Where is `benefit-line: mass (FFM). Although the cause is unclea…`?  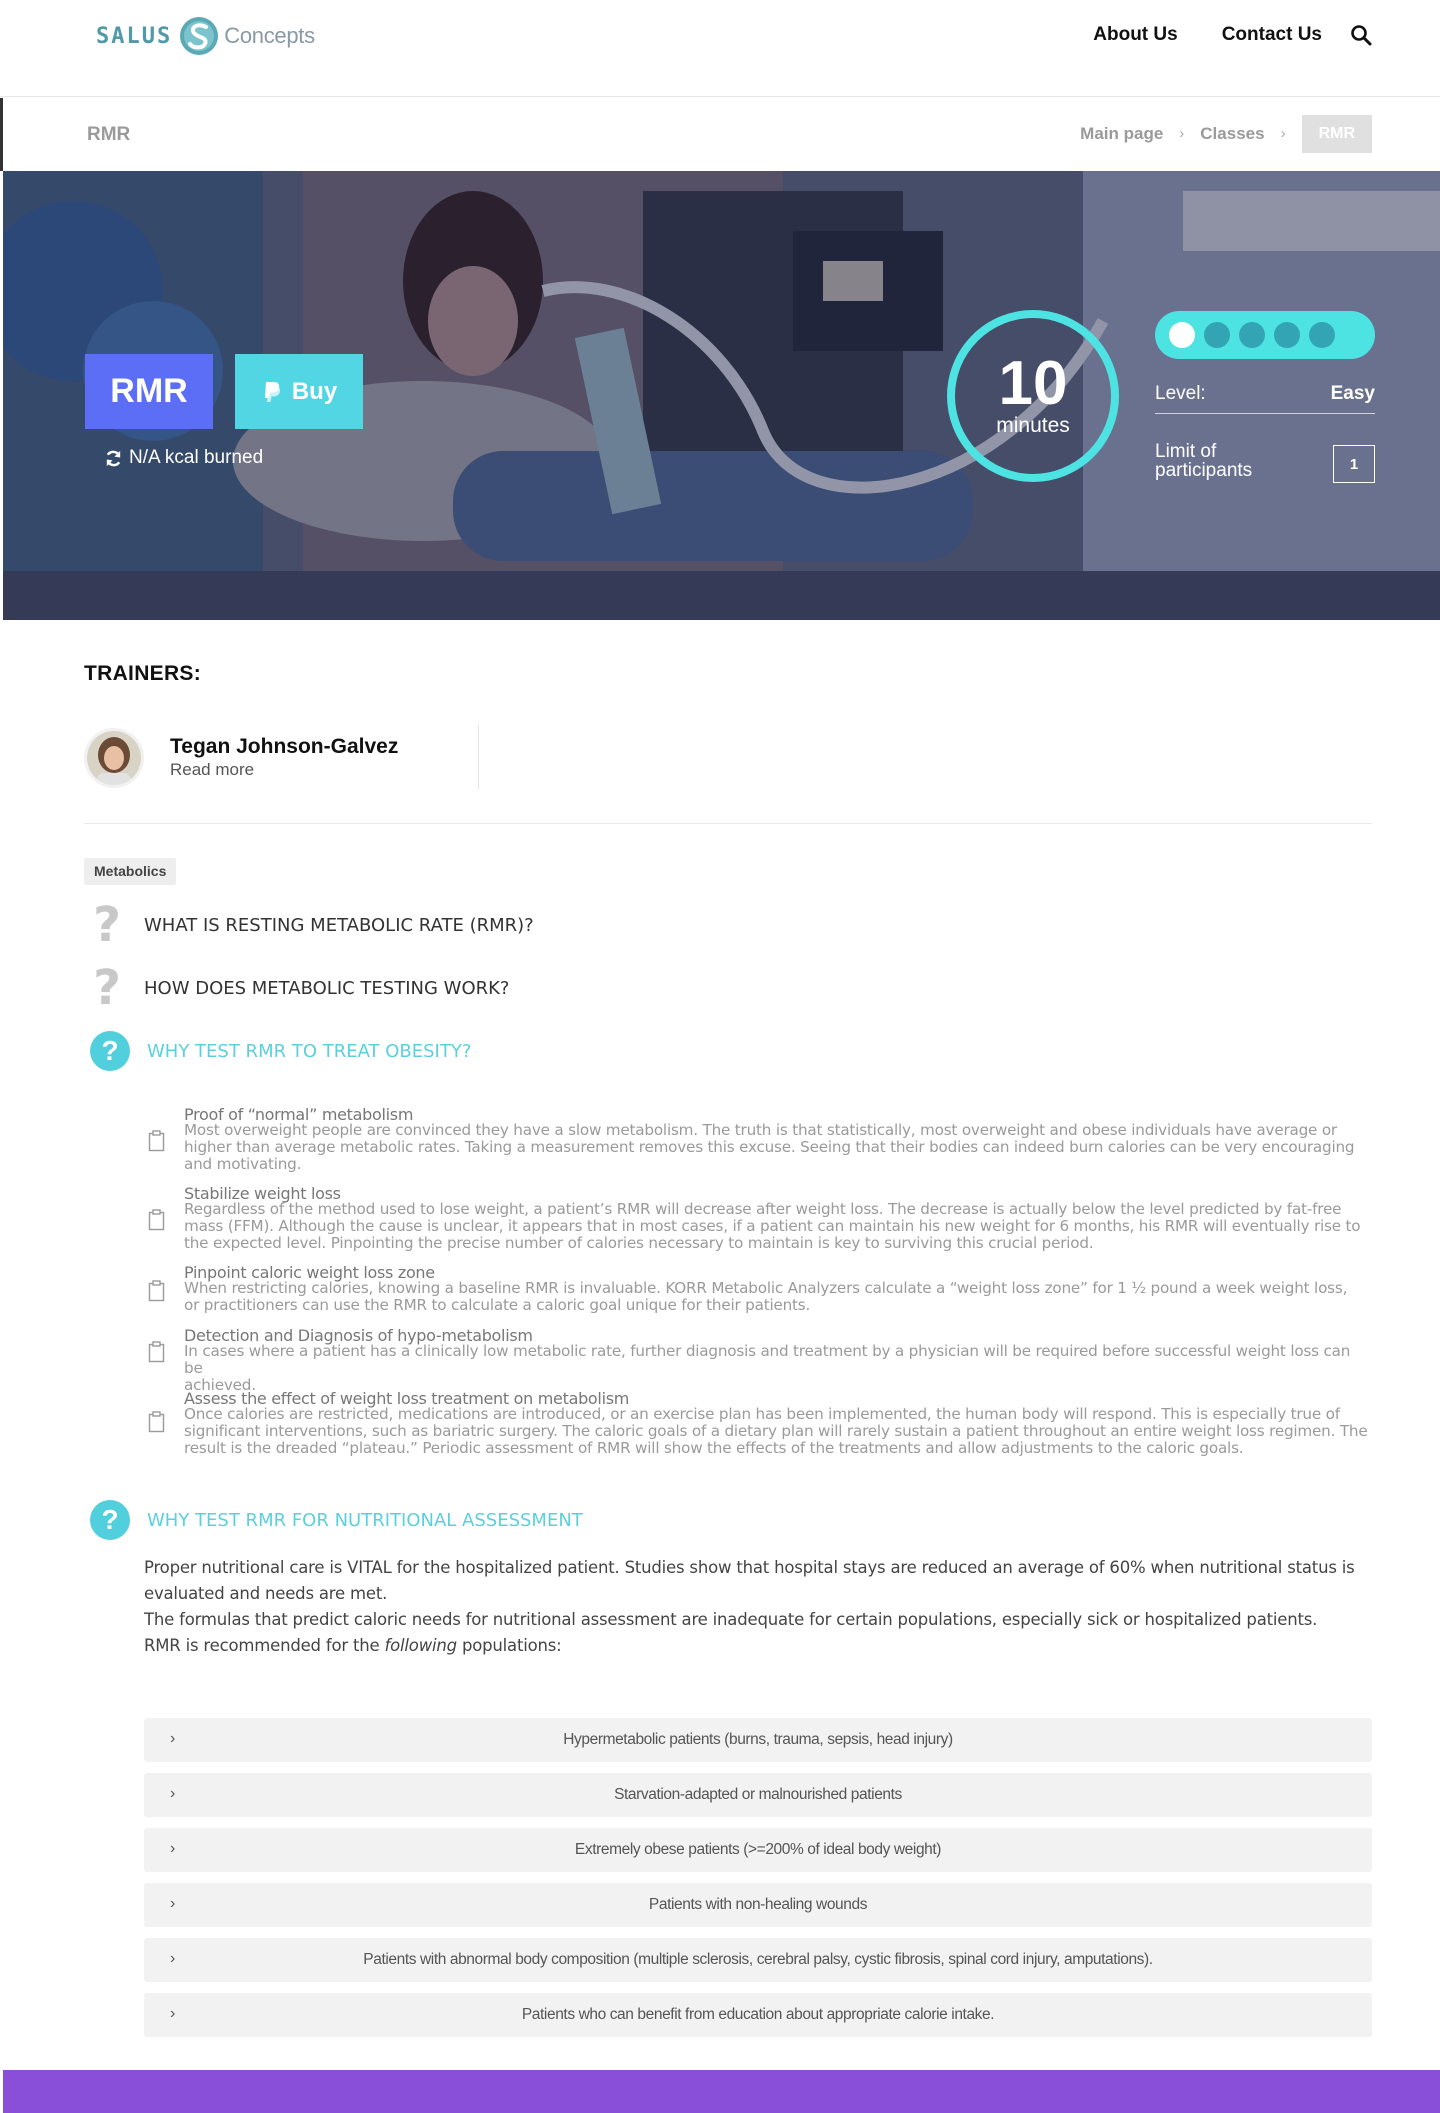 benefit-line: mass (FFM). Although the cause is unclea… is located at coordinates (772, 1226).